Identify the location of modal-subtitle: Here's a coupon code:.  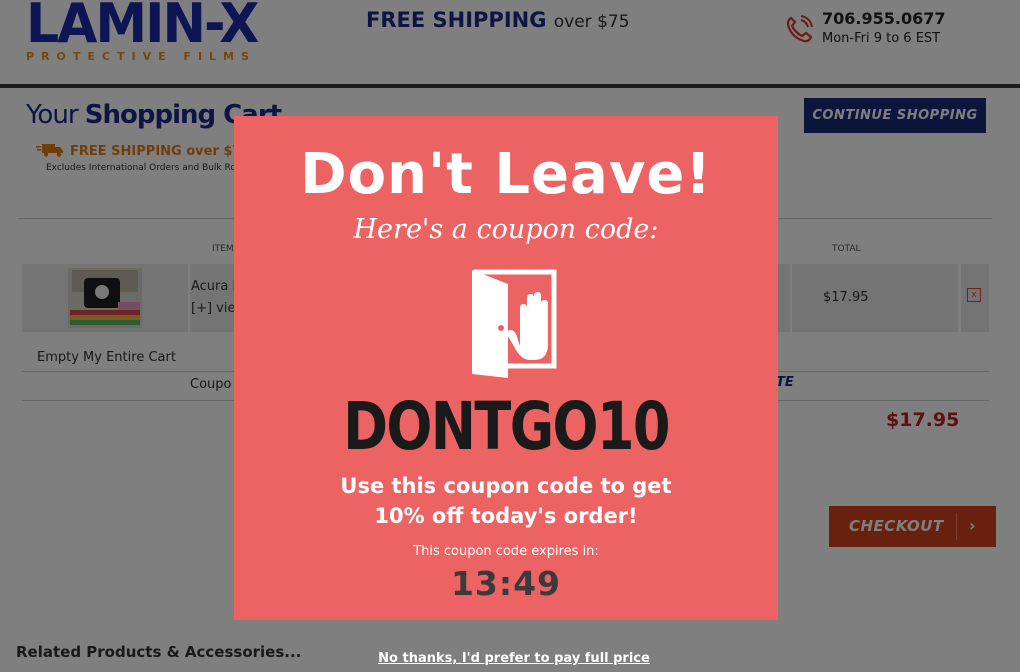
(506, 229).